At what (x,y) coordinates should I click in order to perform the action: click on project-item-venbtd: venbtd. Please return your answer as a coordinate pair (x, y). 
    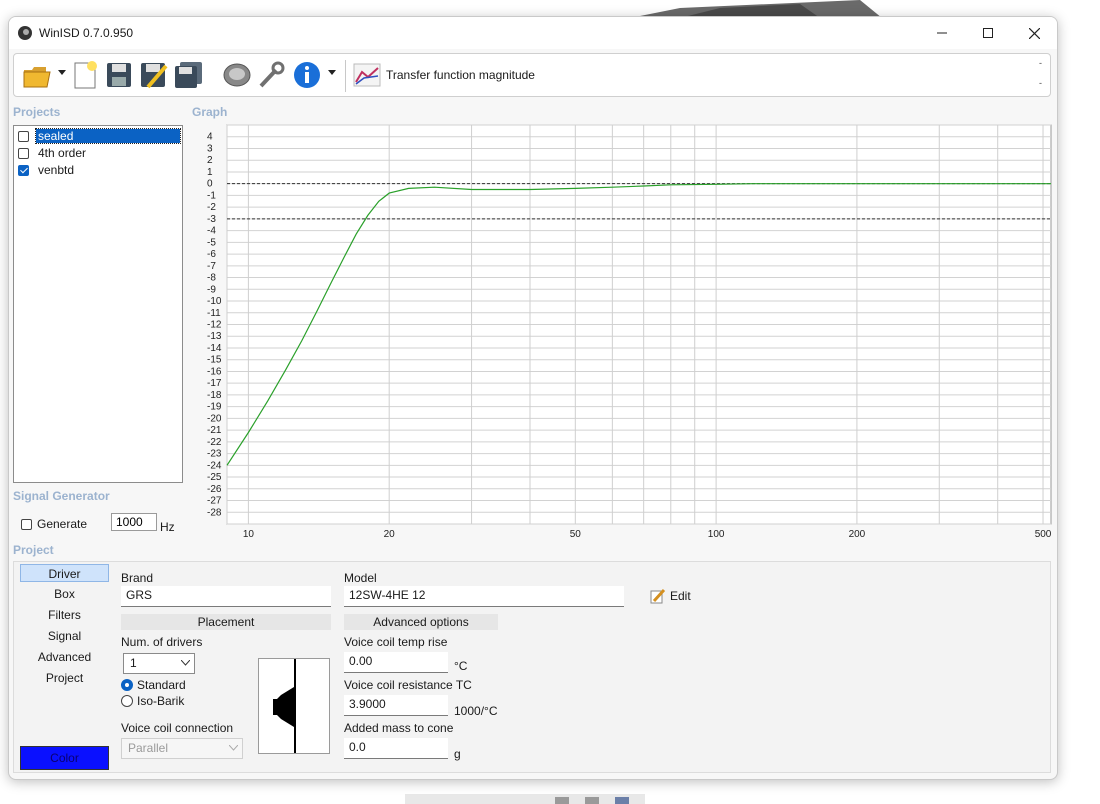
    Looking at the image, I should click on (47, 170).